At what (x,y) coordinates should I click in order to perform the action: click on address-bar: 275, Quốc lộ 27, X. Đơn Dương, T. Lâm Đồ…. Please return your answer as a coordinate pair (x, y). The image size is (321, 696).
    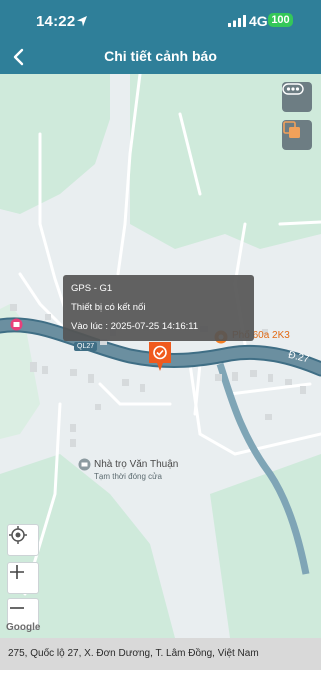
    Looking at the image, I should click on (160, 654).